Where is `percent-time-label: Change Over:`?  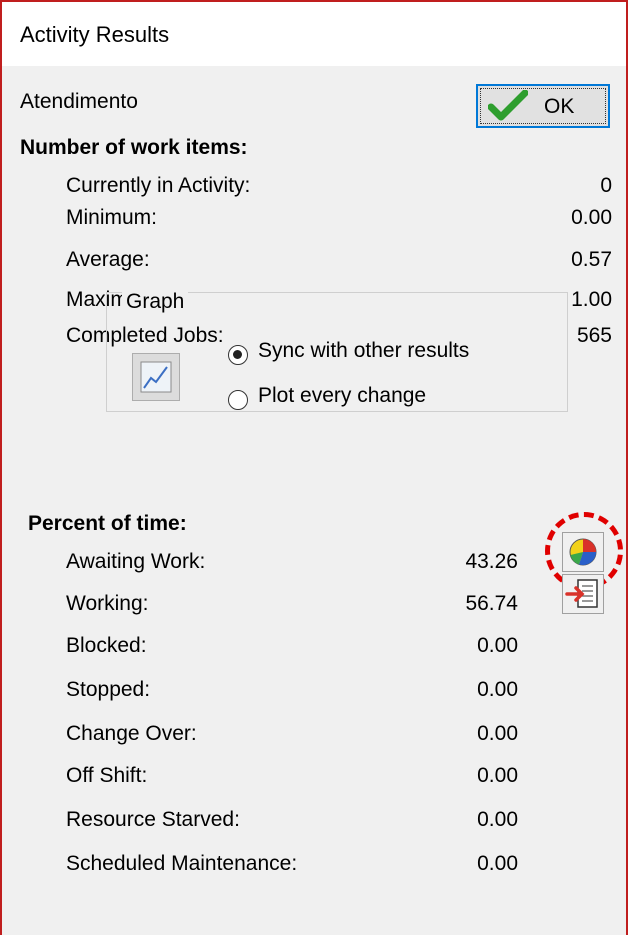 percent-time-label: Change Over: is located at coordinates (131, 733).